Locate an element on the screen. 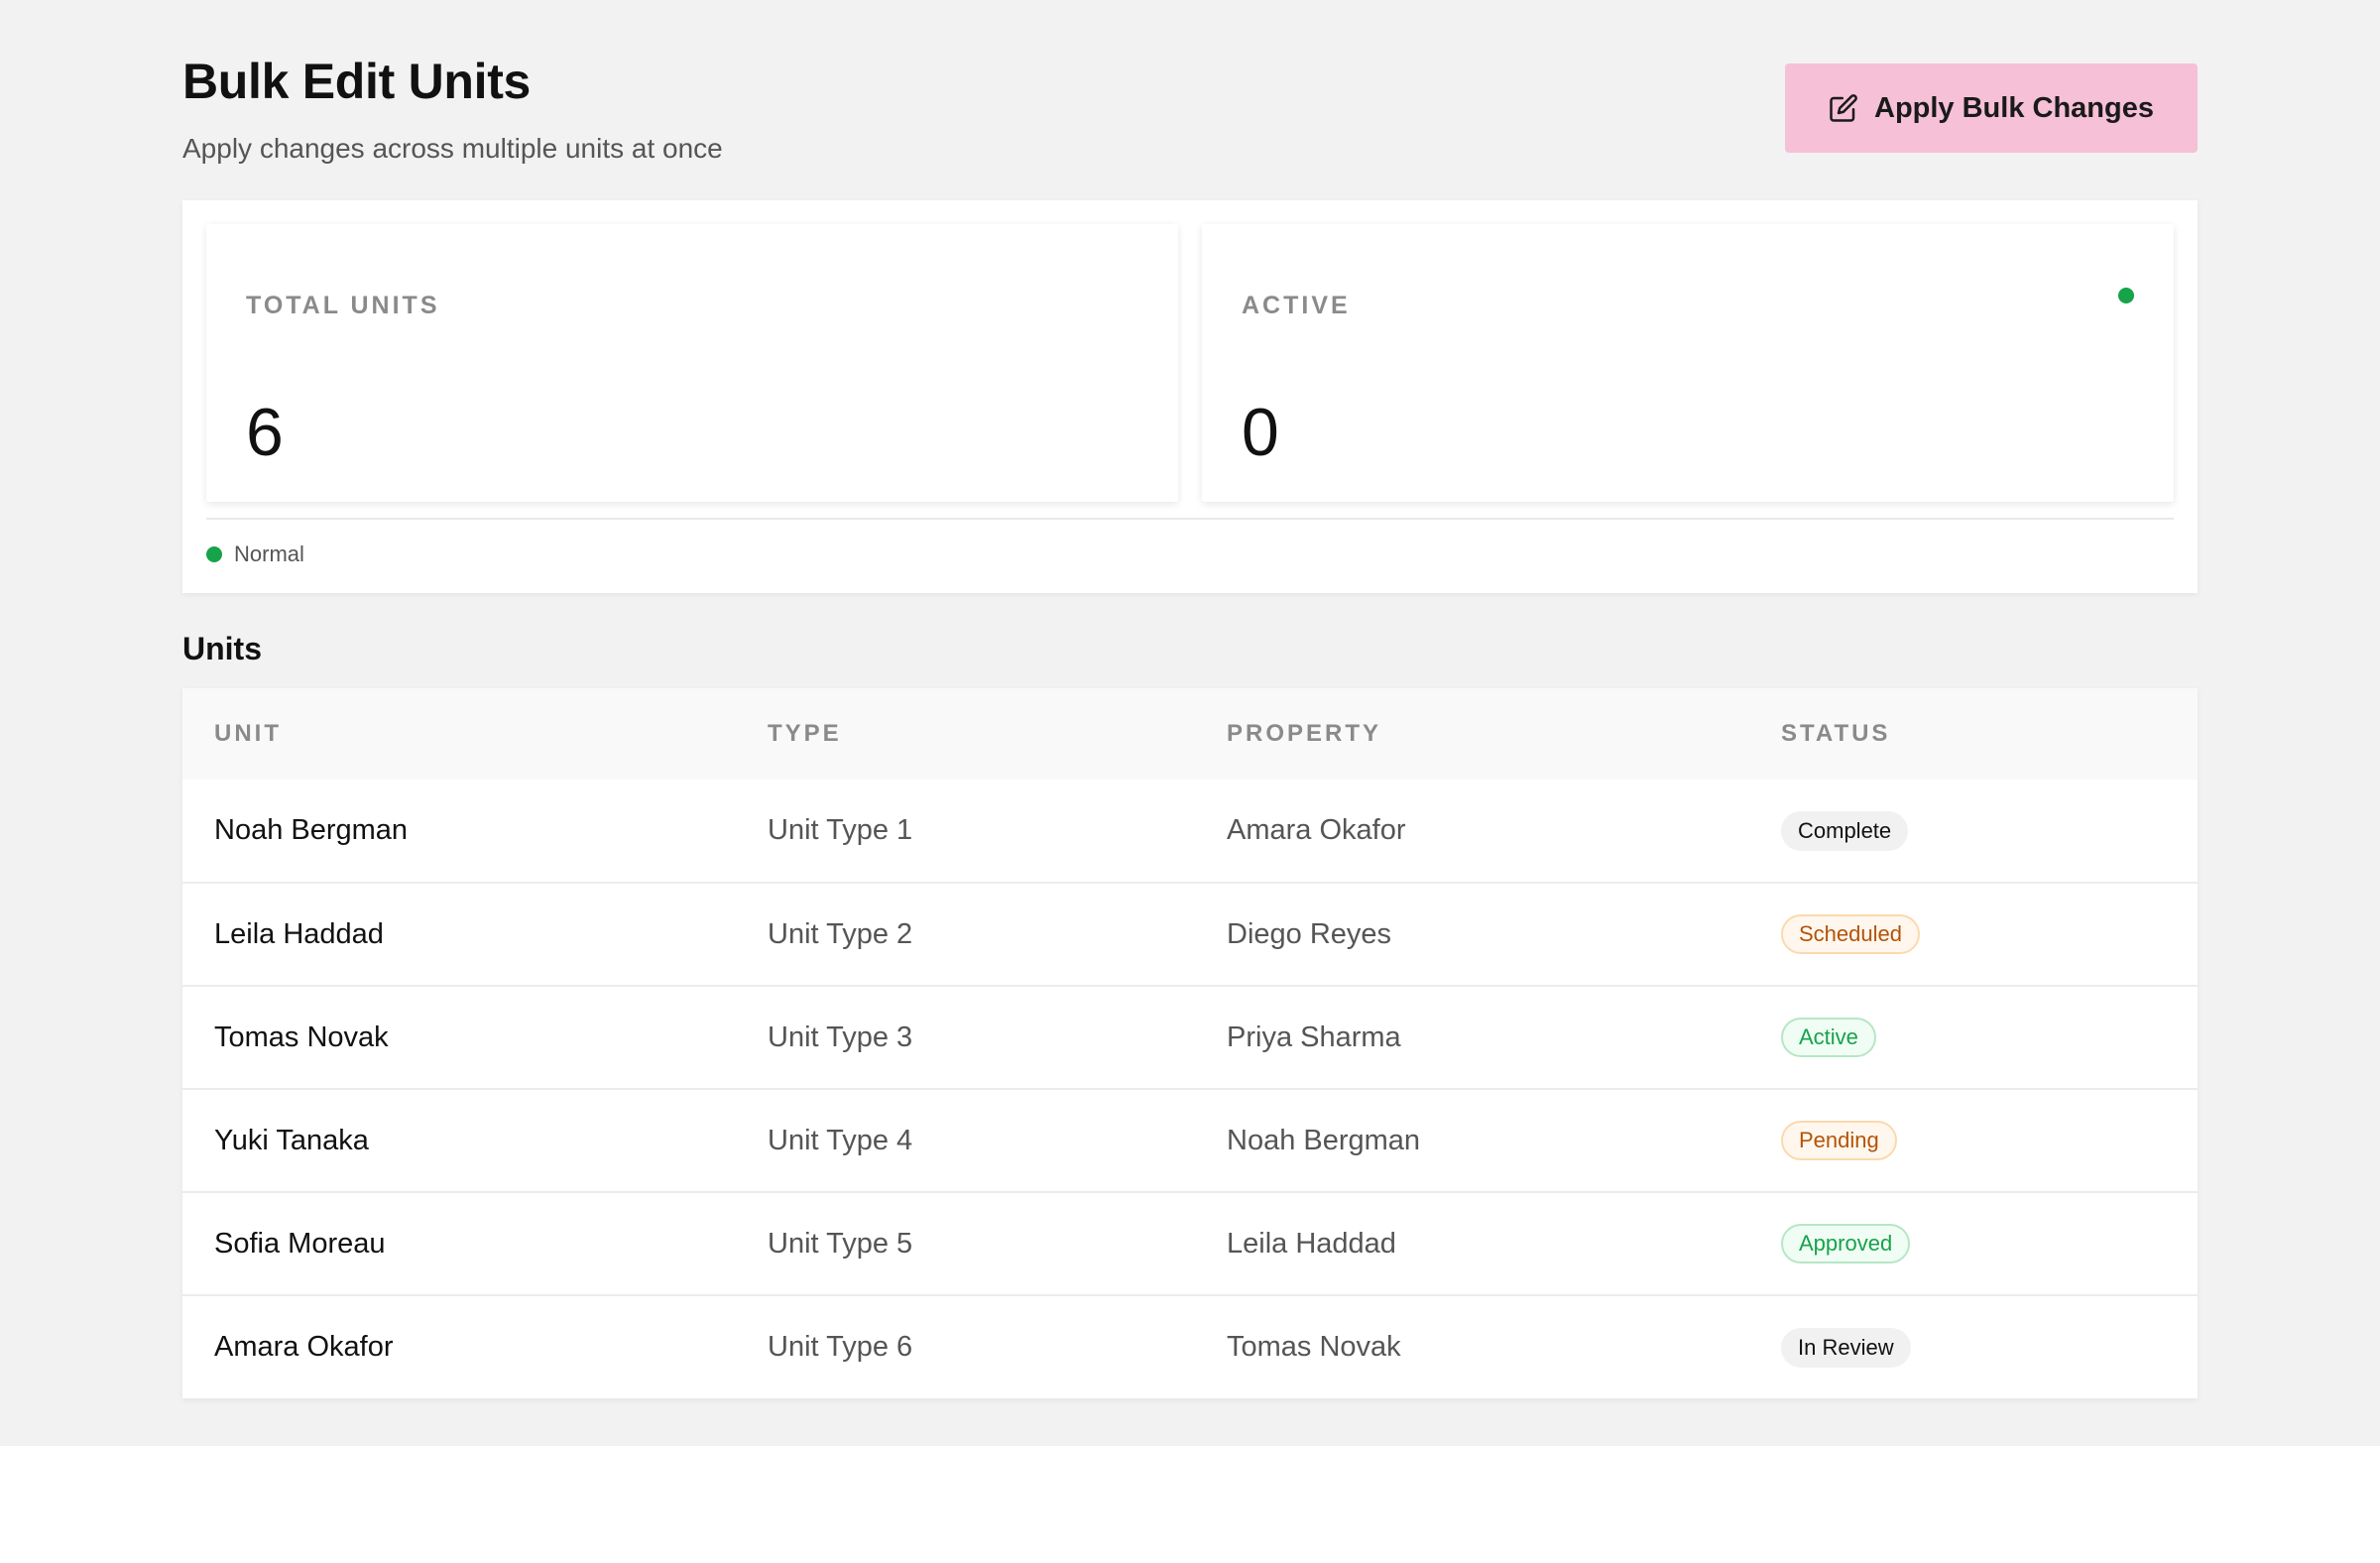 This screenshot has width=2380, height=1563. cell-status: In Review is located at coordinates (1973, 1346).